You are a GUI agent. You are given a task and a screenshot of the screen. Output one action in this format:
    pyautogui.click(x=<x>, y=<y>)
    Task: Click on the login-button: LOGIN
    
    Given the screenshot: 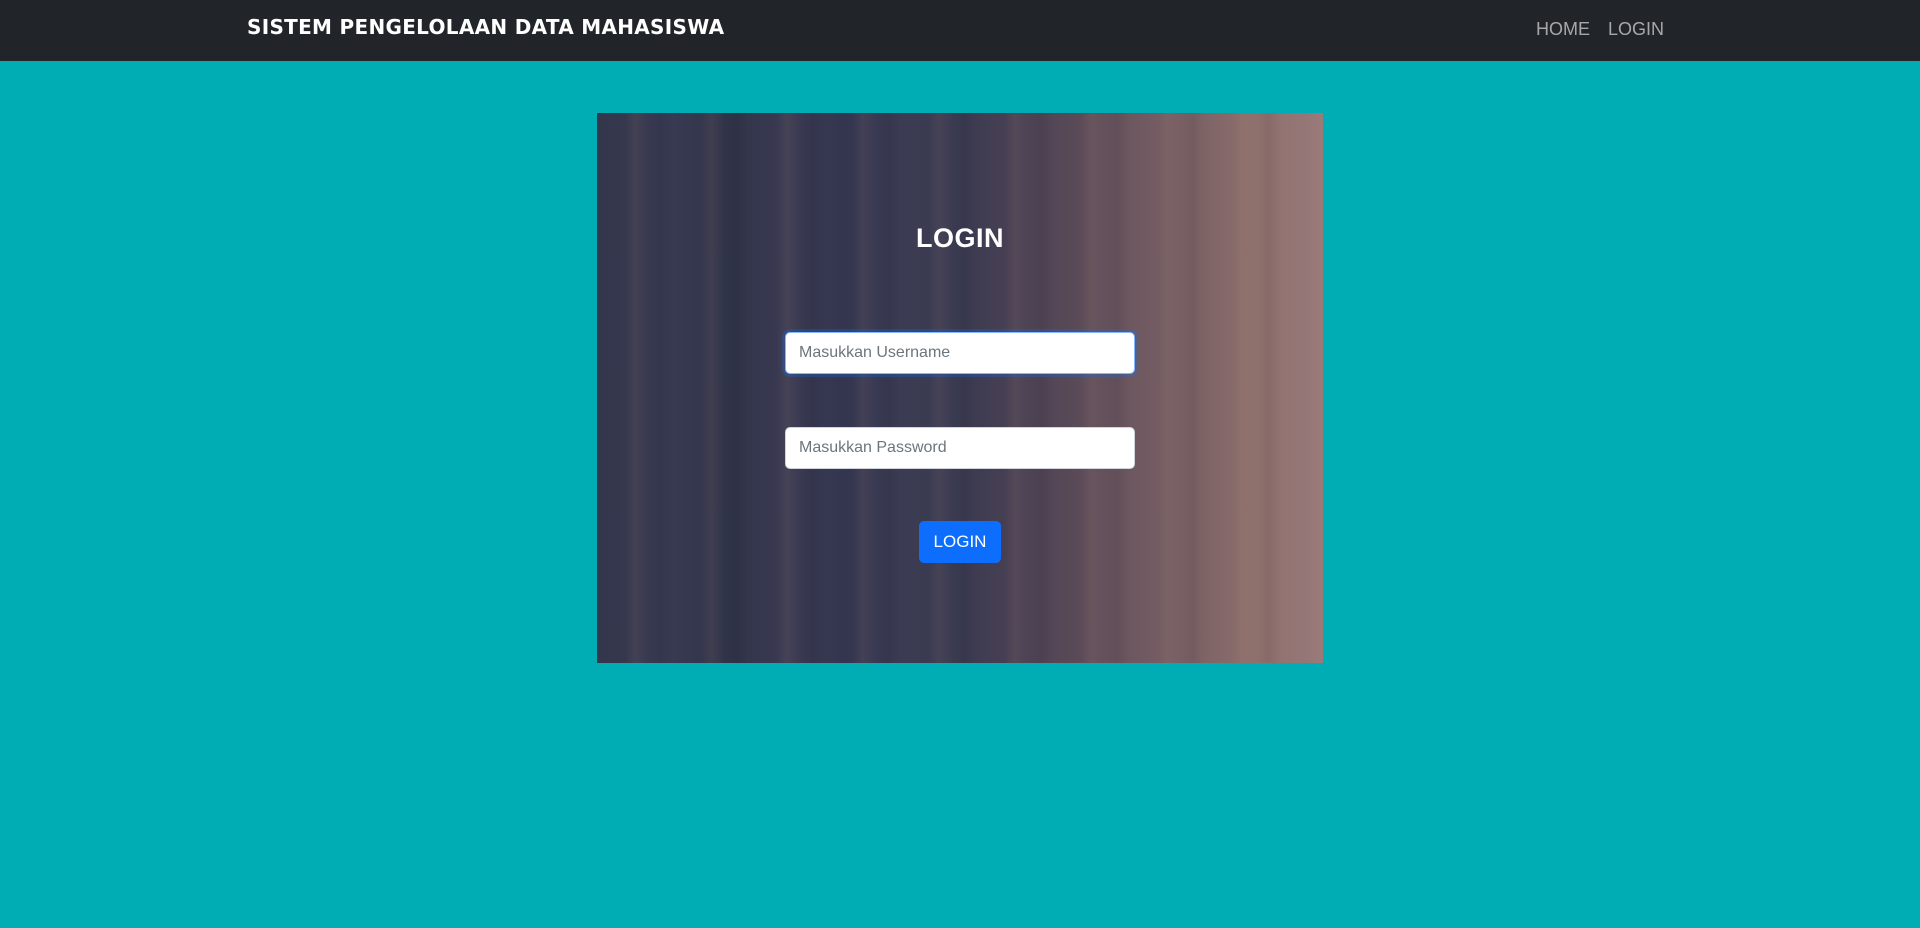 What is the action you would take?
    pyautogui.click(x=960, y=542)
    